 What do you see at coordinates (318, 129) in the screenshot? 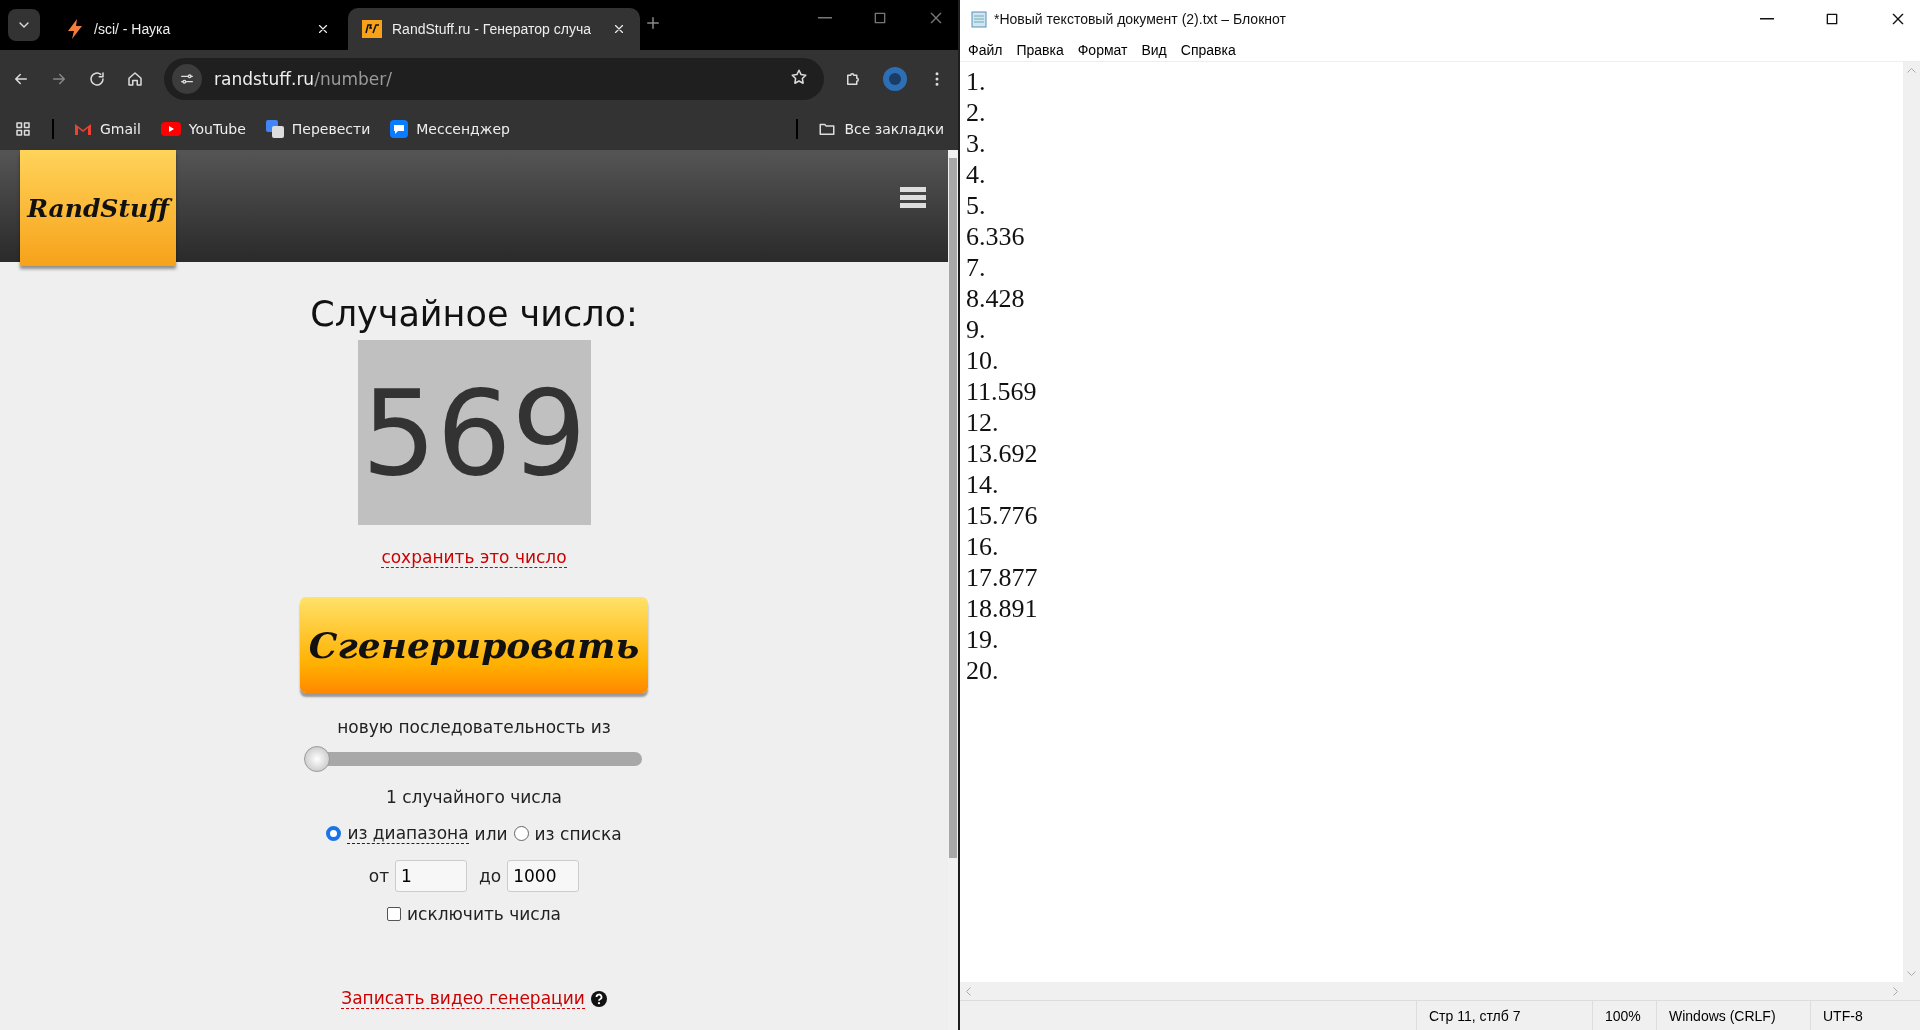
I see `bookmark-link: Перевести` at bounding box center [318, 129].